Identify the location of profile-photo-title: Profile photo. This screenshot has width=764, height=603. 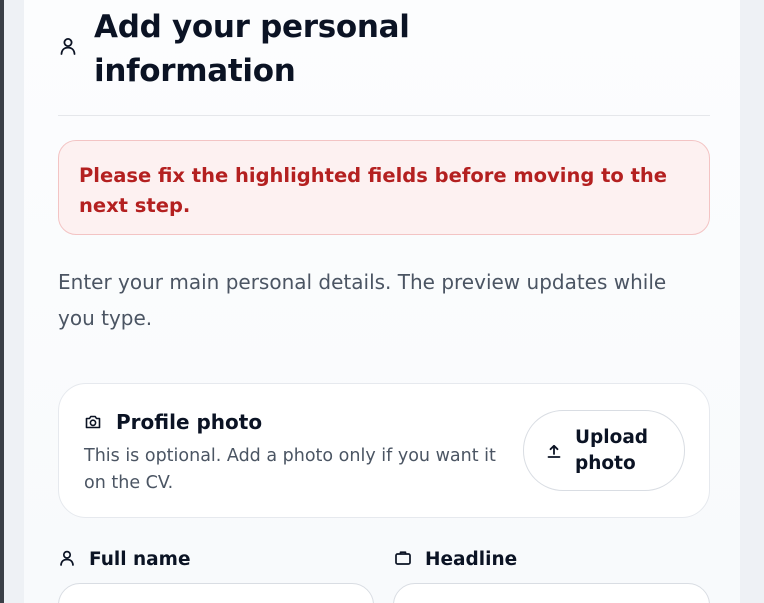
(189, 422).